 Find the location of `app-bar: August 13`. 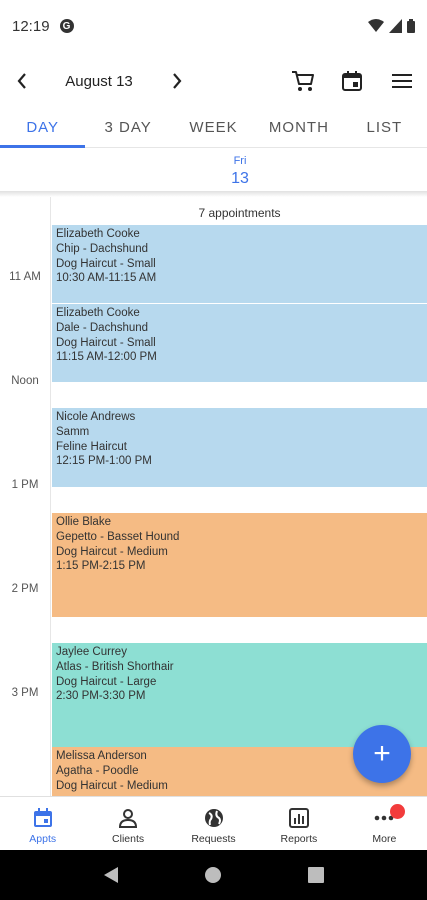

app-bar: August 13 is located at coordinates (213, 81).